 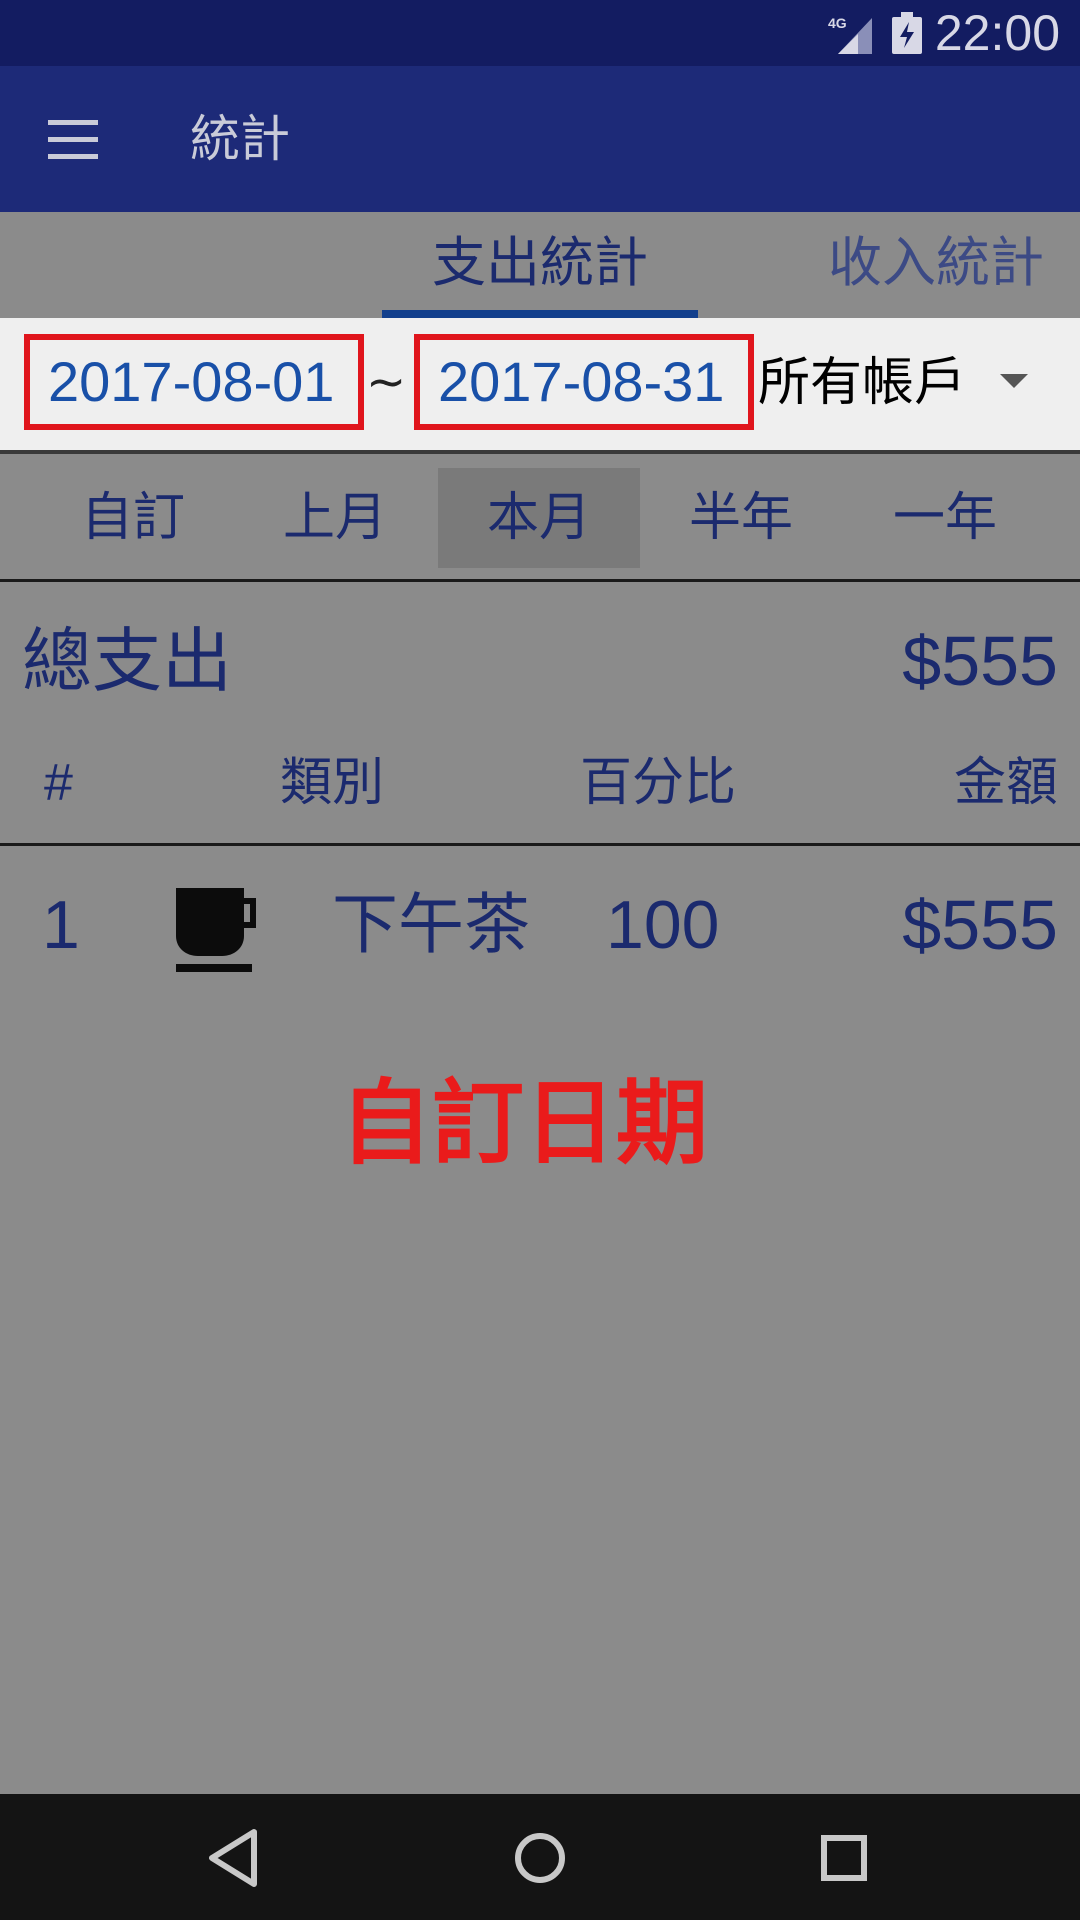 I want to click on network-type-label: 4G, so click(x=837, y=23).